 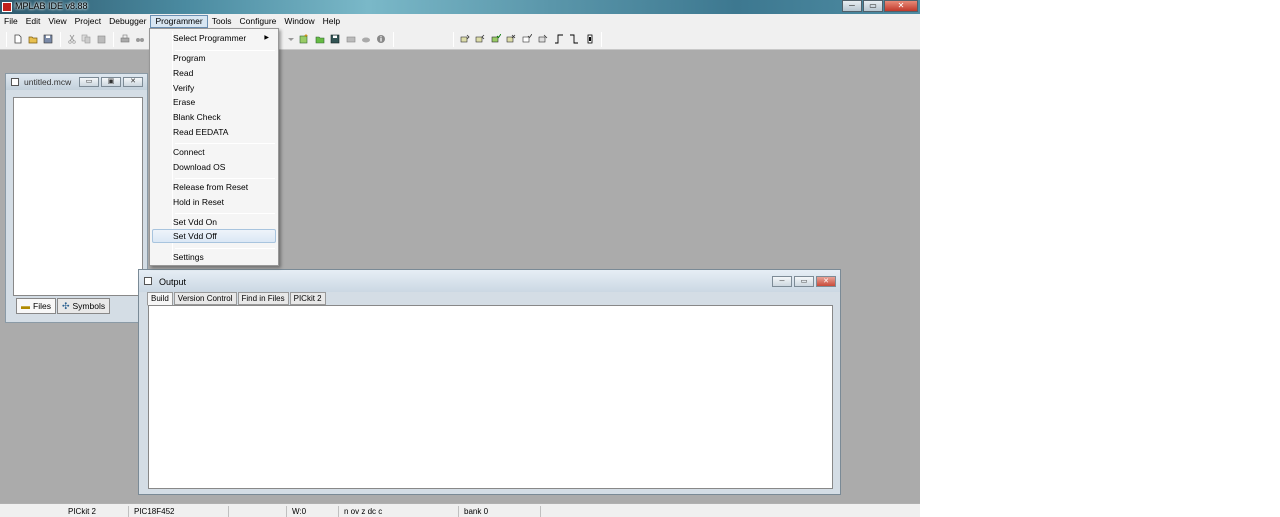 I want to click on new-project-icon, so click(x=304, y=39).